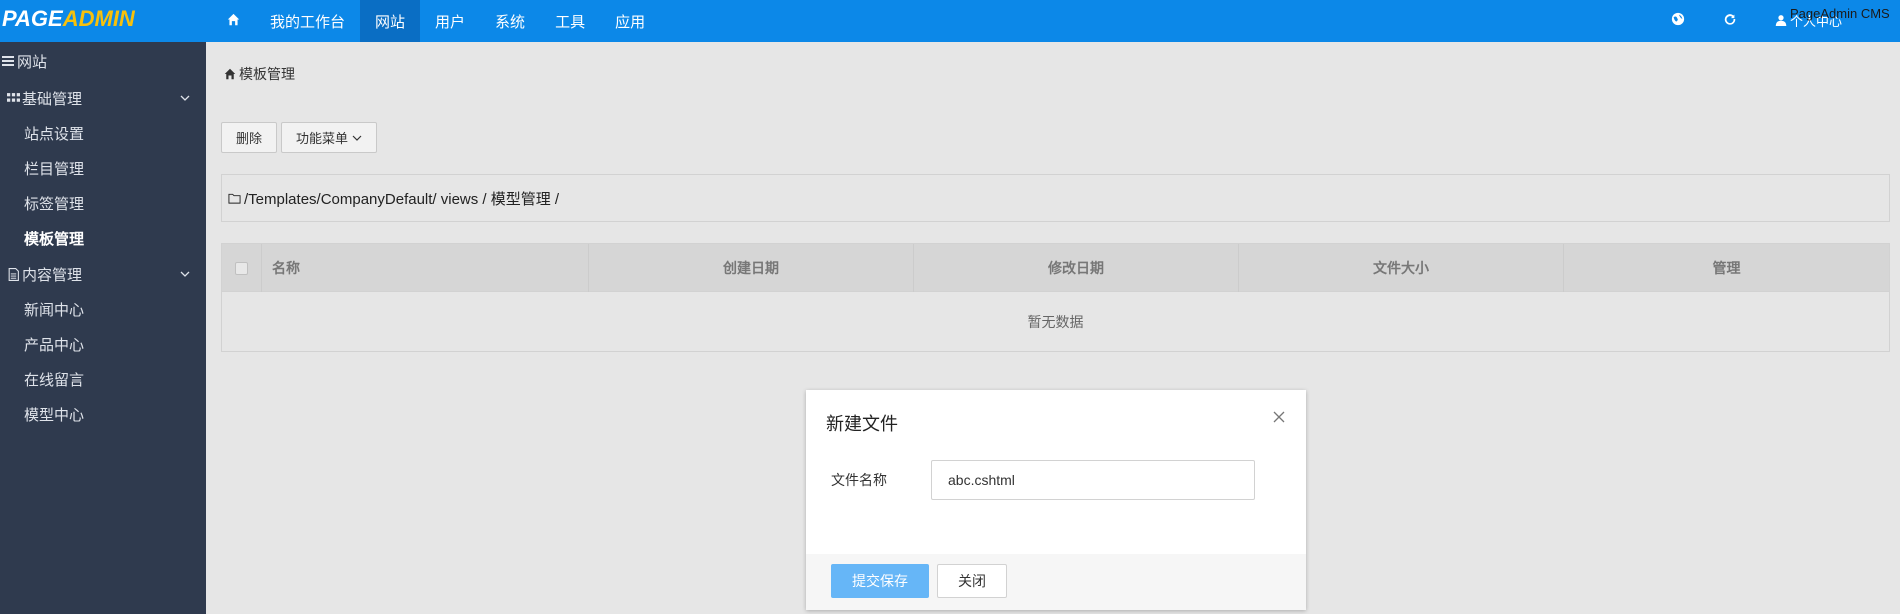  Describe the element at coordinates (972, 581) in the screenshot. I see `close-button: 关闭` at that location.